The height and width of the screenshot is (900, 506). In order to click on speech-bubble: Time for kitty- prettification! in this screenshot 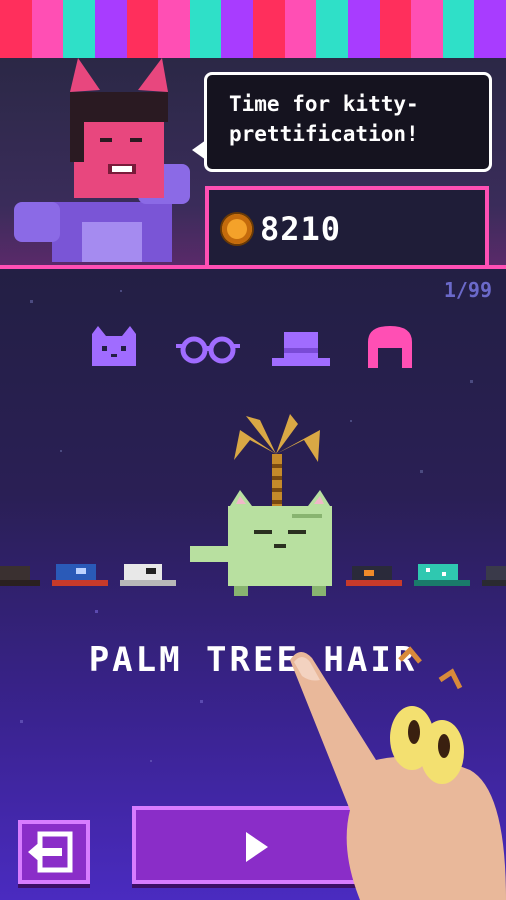, I will do `click(348, 122)`.